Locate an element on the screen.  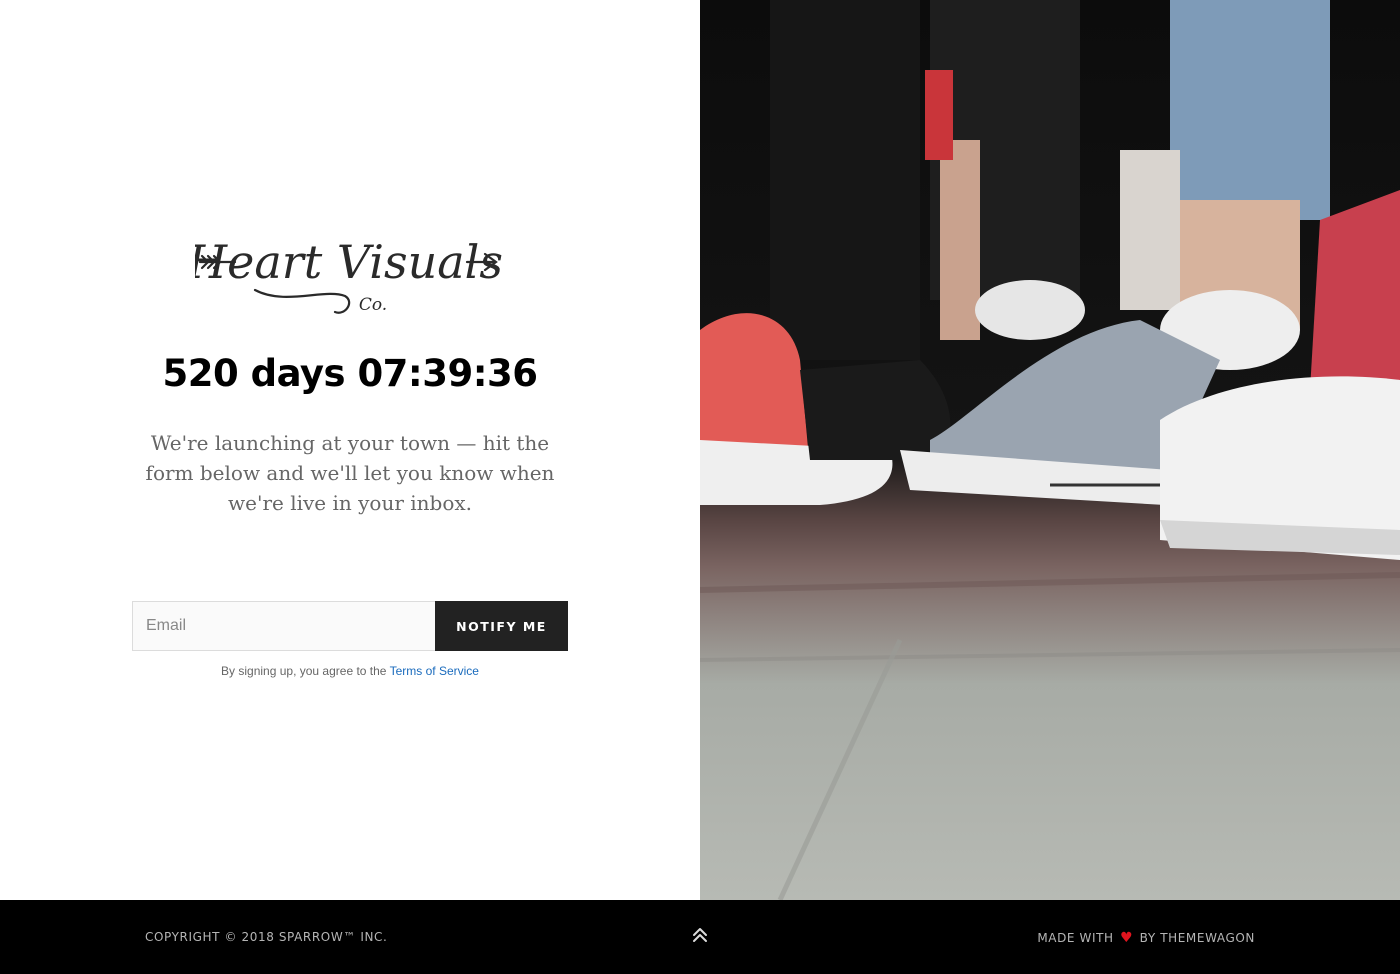
brand-logo-graphic: Heart Visuals Co. is located at coordinates (349, 275).